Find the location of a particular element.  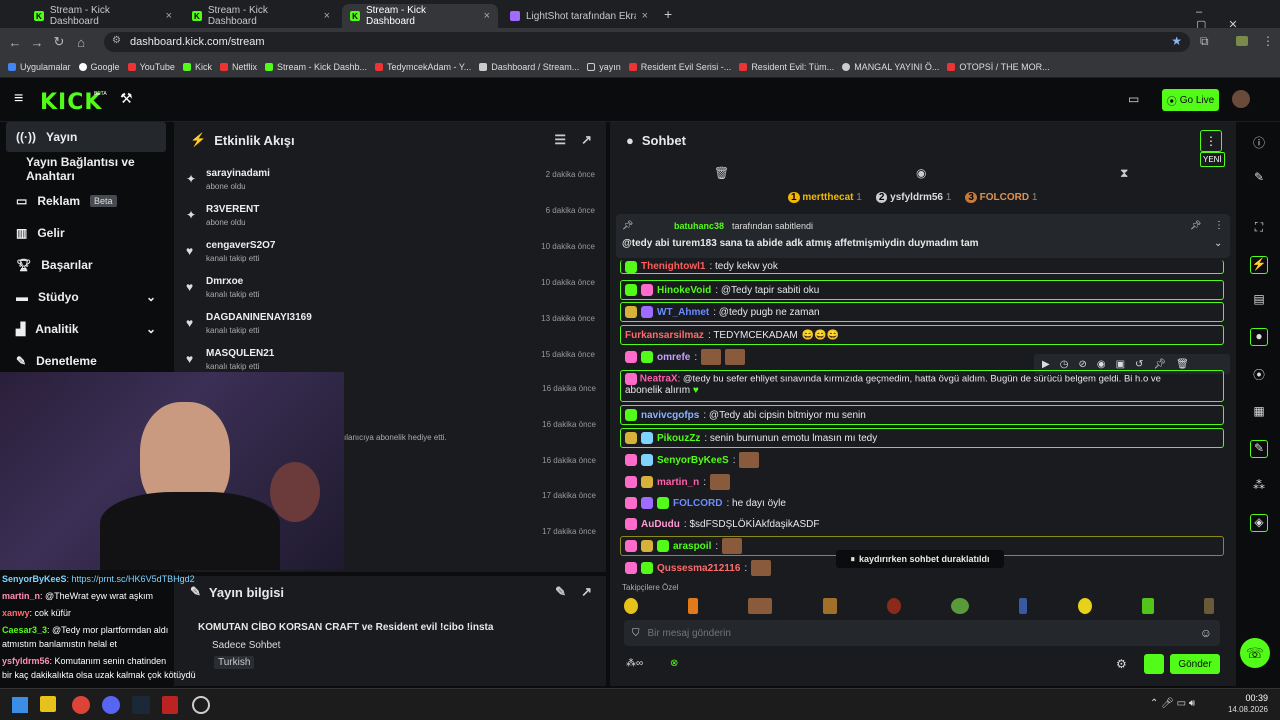

hamburger-menu-icon: ≡ is located at coordinates (18, 99).